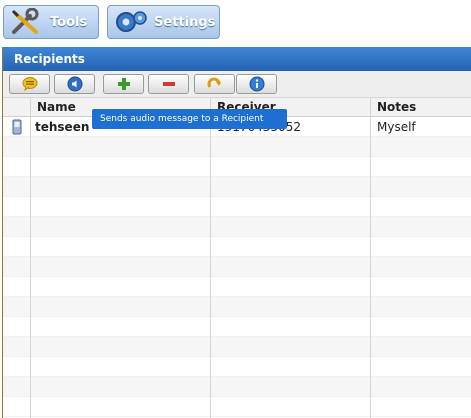 This screenshot has height=418, width=471. I want to click on phone-icon, so click(17, 127).